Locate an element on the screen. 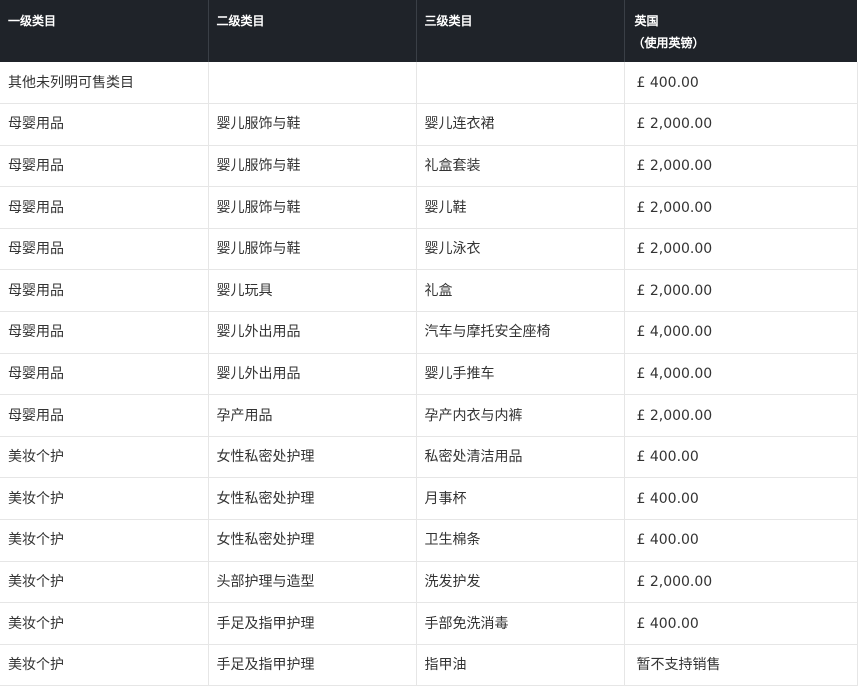 The image size is (859, 688). level3-category-cell: 手部免洗消毒 is located at coordinates (520, 623).